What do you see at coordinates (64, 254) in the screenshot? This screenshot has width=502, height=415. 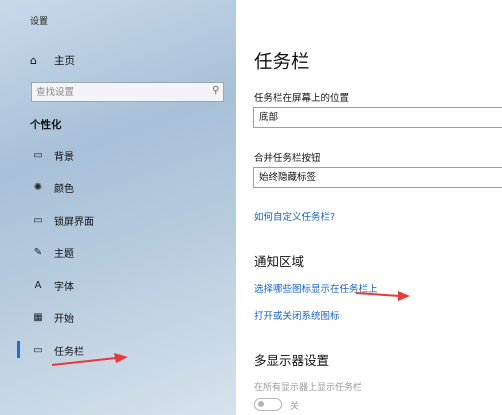 I see `sidebar-item-label: 主题` at bounding box center [64, 254].